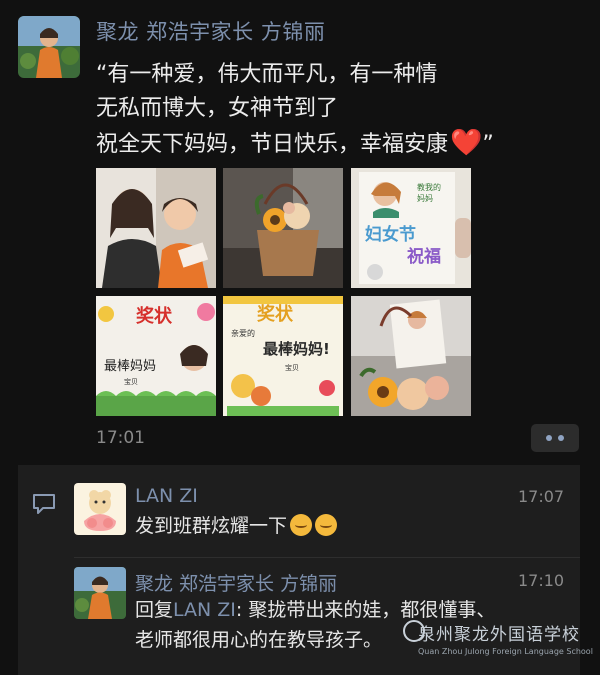 Image resolution: width=600 pixels, height=675 pixels. What do you see at coordinates (204, 610) in the screenshot?
I see `reply-to-name: LAN ZI` at bounding box center [204, 610].